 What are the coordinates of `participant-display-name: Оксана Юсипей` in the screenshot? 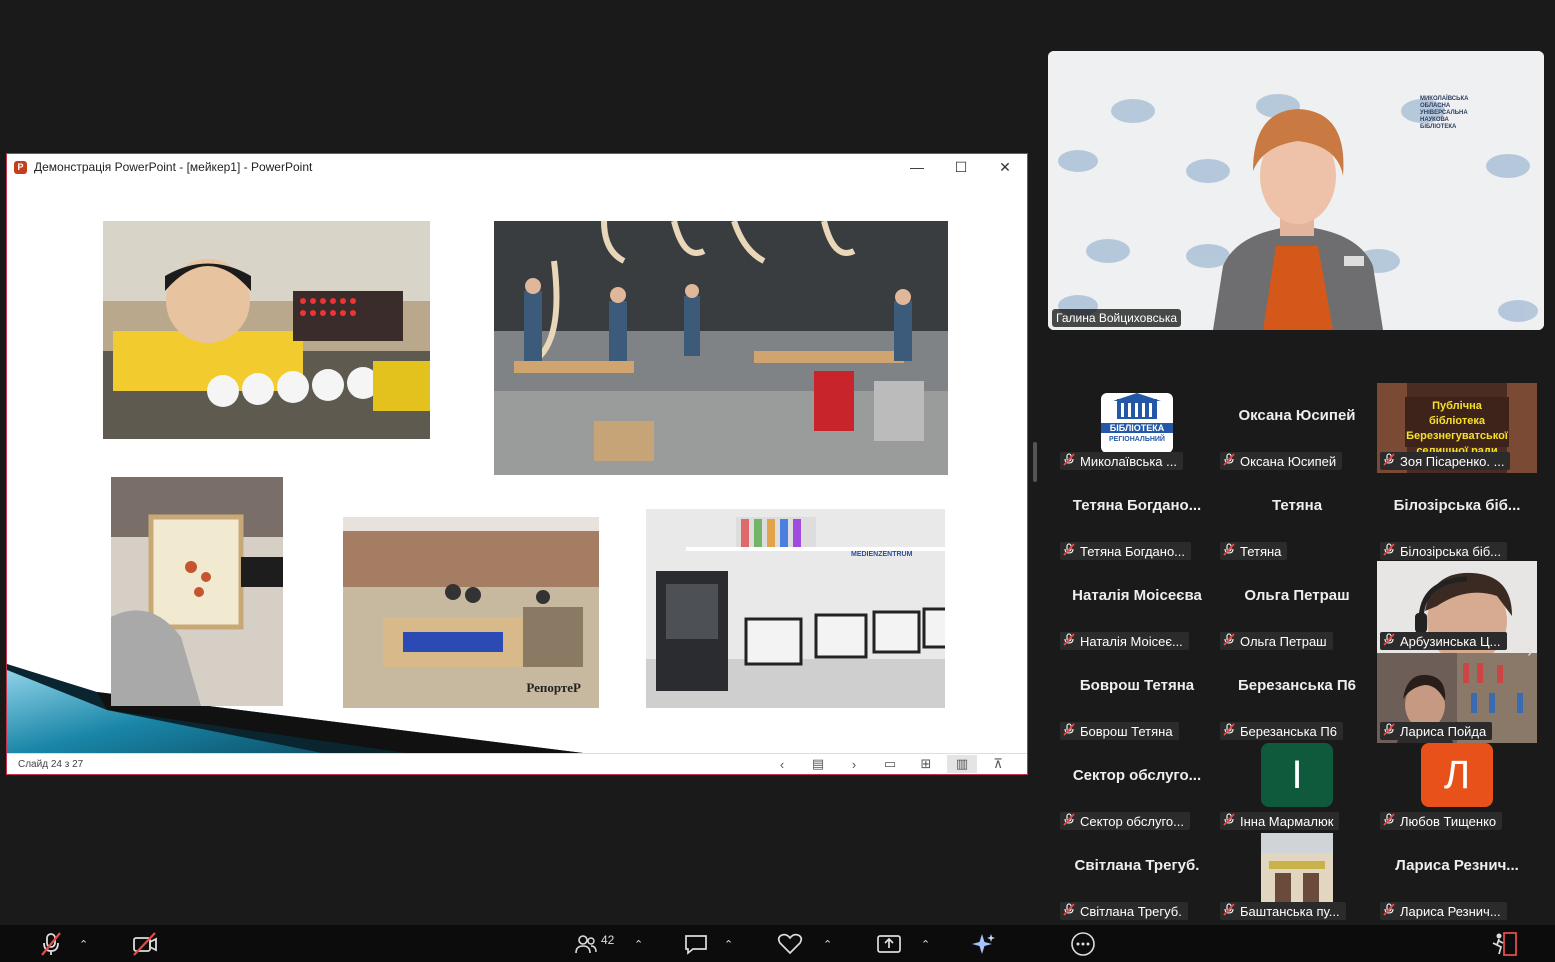 It's located at (1297, 415).